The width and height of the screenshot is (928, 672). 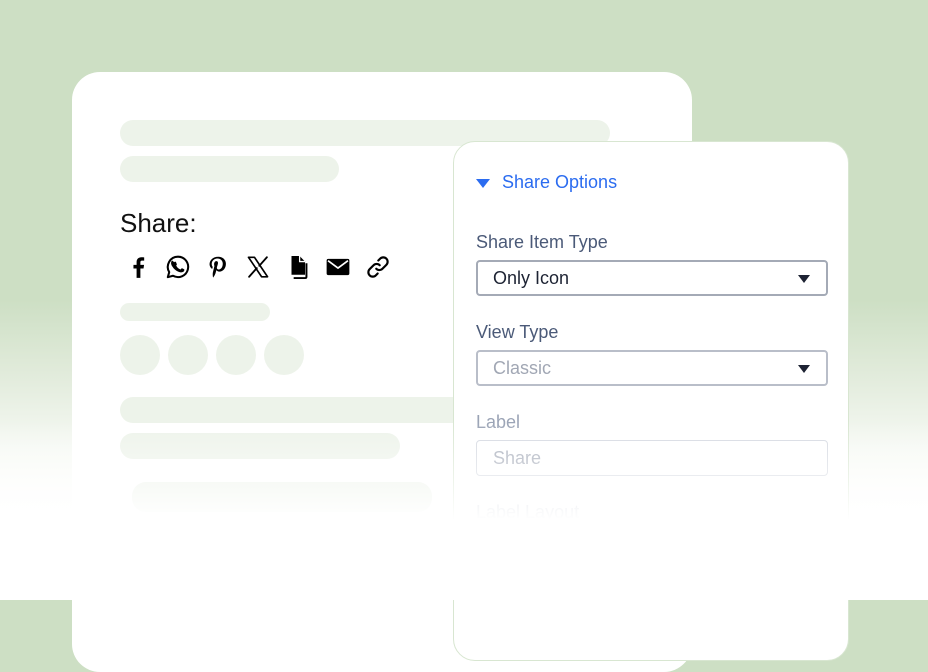 What do you see at coordinates (517, 332) in the screenshot?
I see `view-type-label: View Type` at bounding box center [517, 332].